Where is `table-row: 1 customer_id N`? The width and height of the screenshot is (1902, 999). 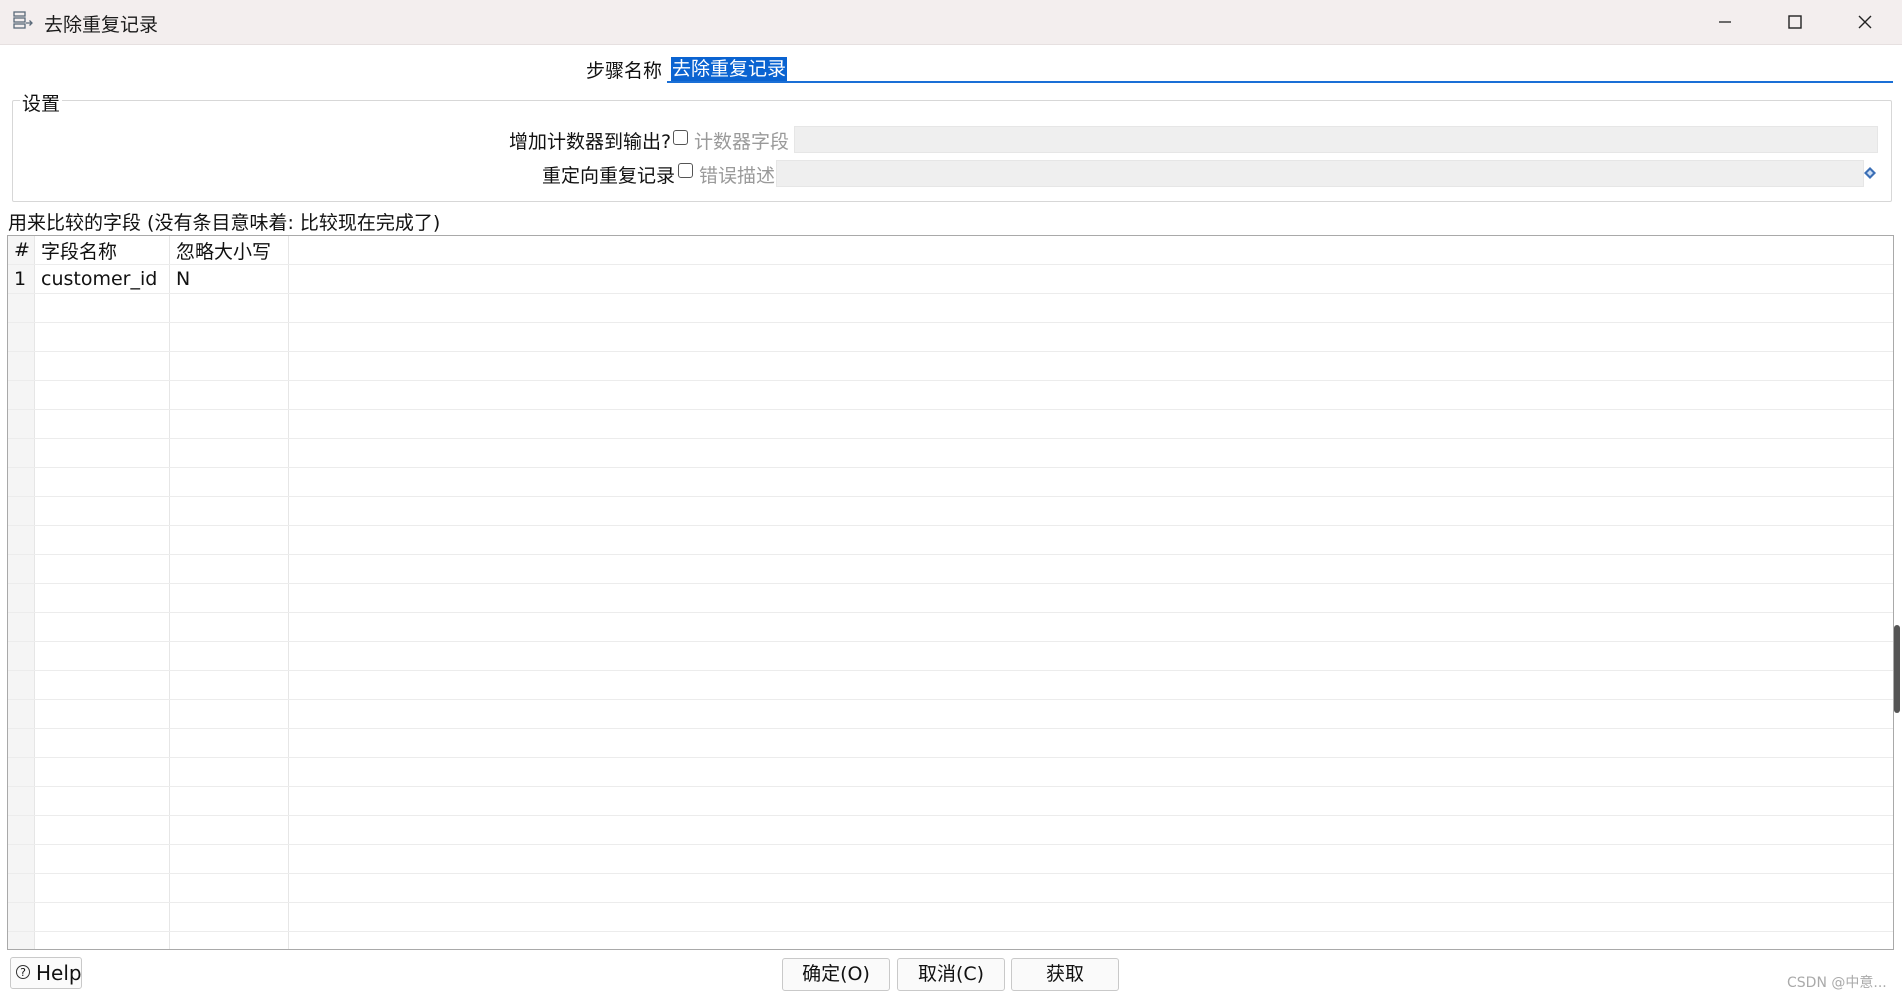 table-row: 1 customer_id N is located at coordinates (950, 279).